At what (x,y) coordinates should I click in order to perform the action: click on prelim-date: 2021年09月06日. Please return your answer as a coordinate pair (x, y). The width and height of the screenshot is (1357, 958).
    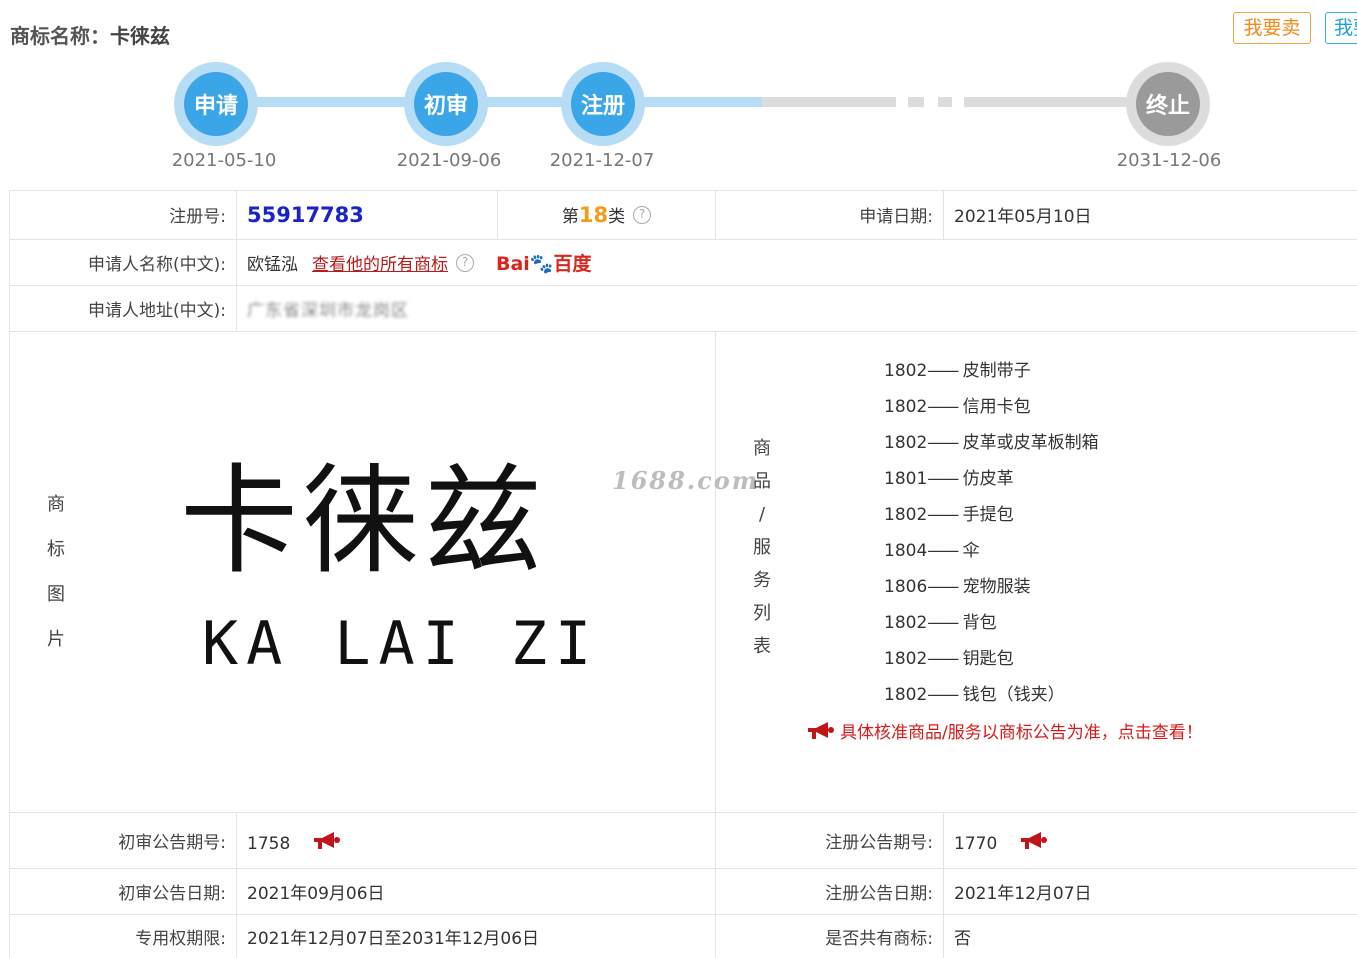
    Looking at the image, I should click on (476, 892).